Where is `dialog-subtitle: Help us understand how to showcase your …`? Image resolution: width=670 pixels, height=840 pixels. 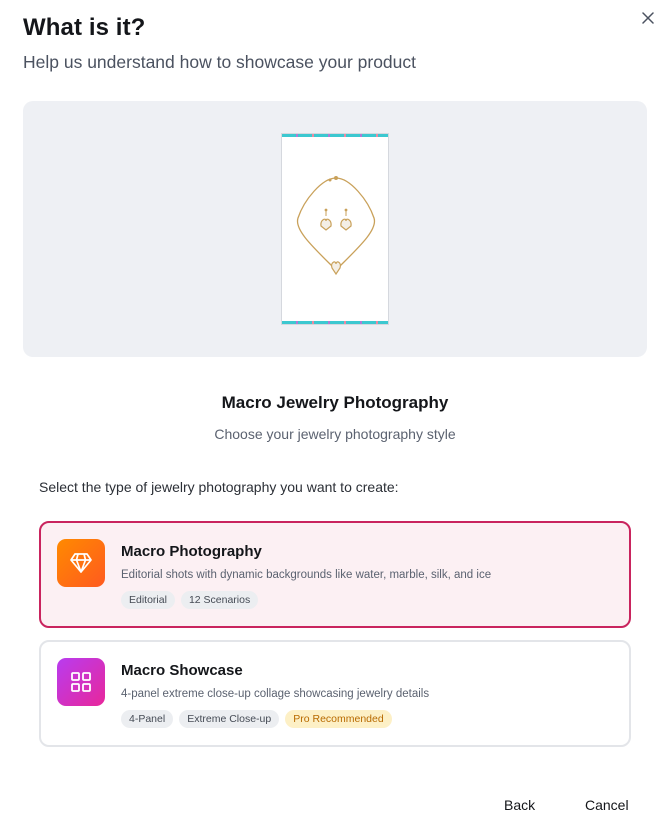 dialog-subtitle: Help us understand how to showcase your … is located at coordinates (220, 62).